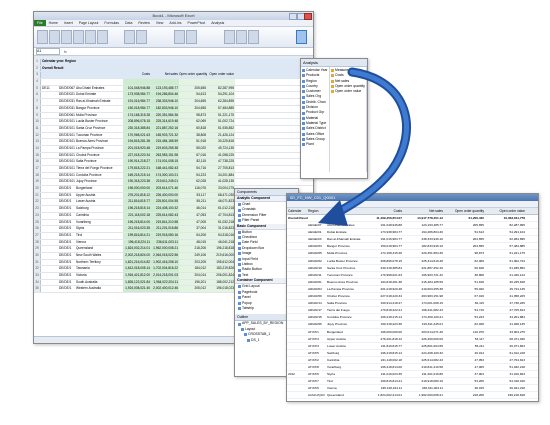 The width and height of the screenshot is (550, 425). I want to click on cell-value: 37,004, so click(193, 229).